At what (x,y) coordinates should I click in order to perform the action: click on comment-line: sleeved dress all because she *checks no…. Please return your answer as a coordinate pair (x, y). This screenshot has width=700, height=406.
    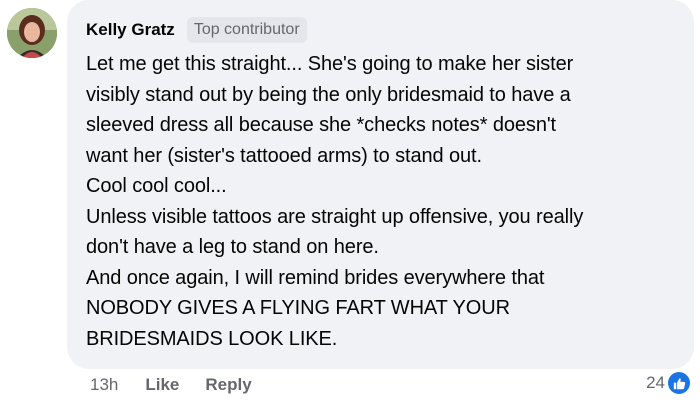
    Looking at the image, I should click on (321, 125).